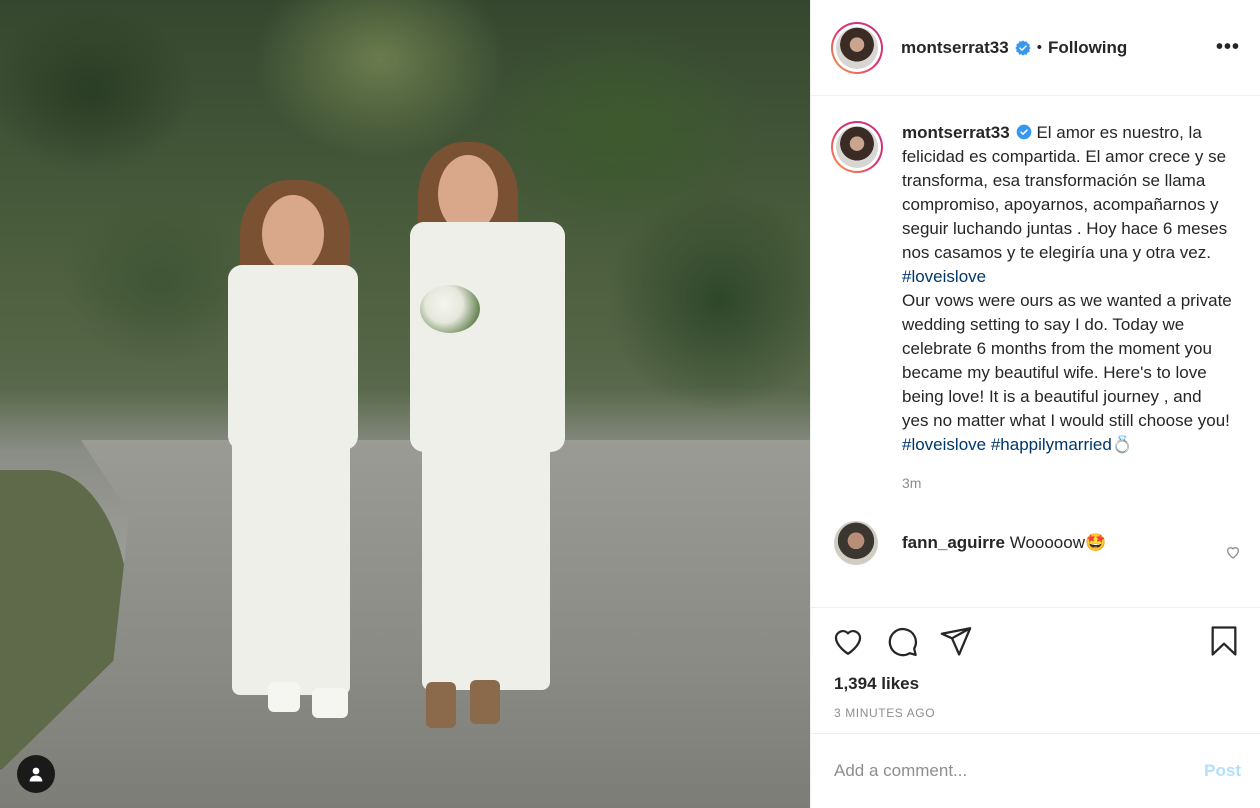  What do you see at coordinates (1037, 713) in the screenshot?
I see `post-timestamp: 3 MINUTES AGO` at bounding box center [1037, 713].